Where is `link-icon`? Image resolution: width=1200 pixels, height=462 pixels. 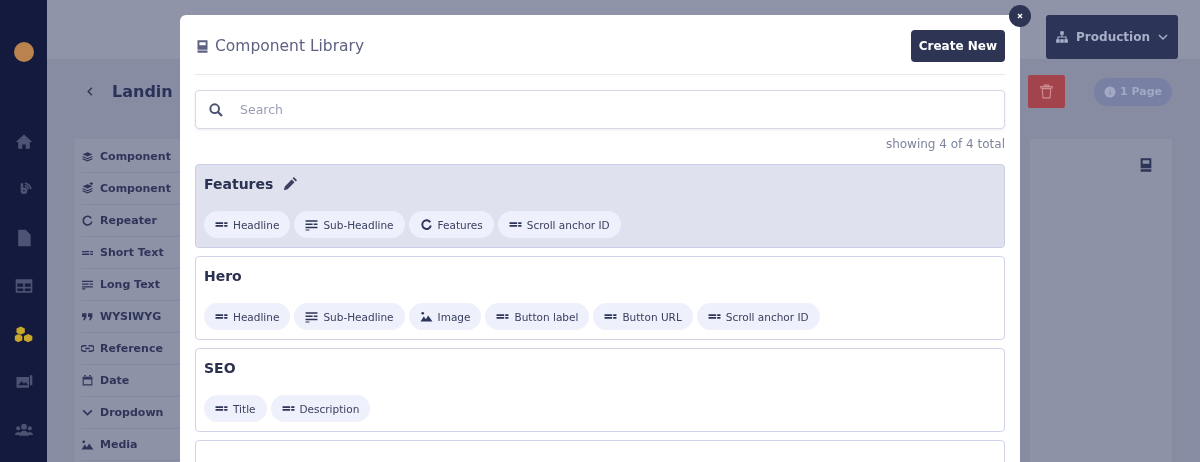 link-icon is located at coordinates (87, 348).